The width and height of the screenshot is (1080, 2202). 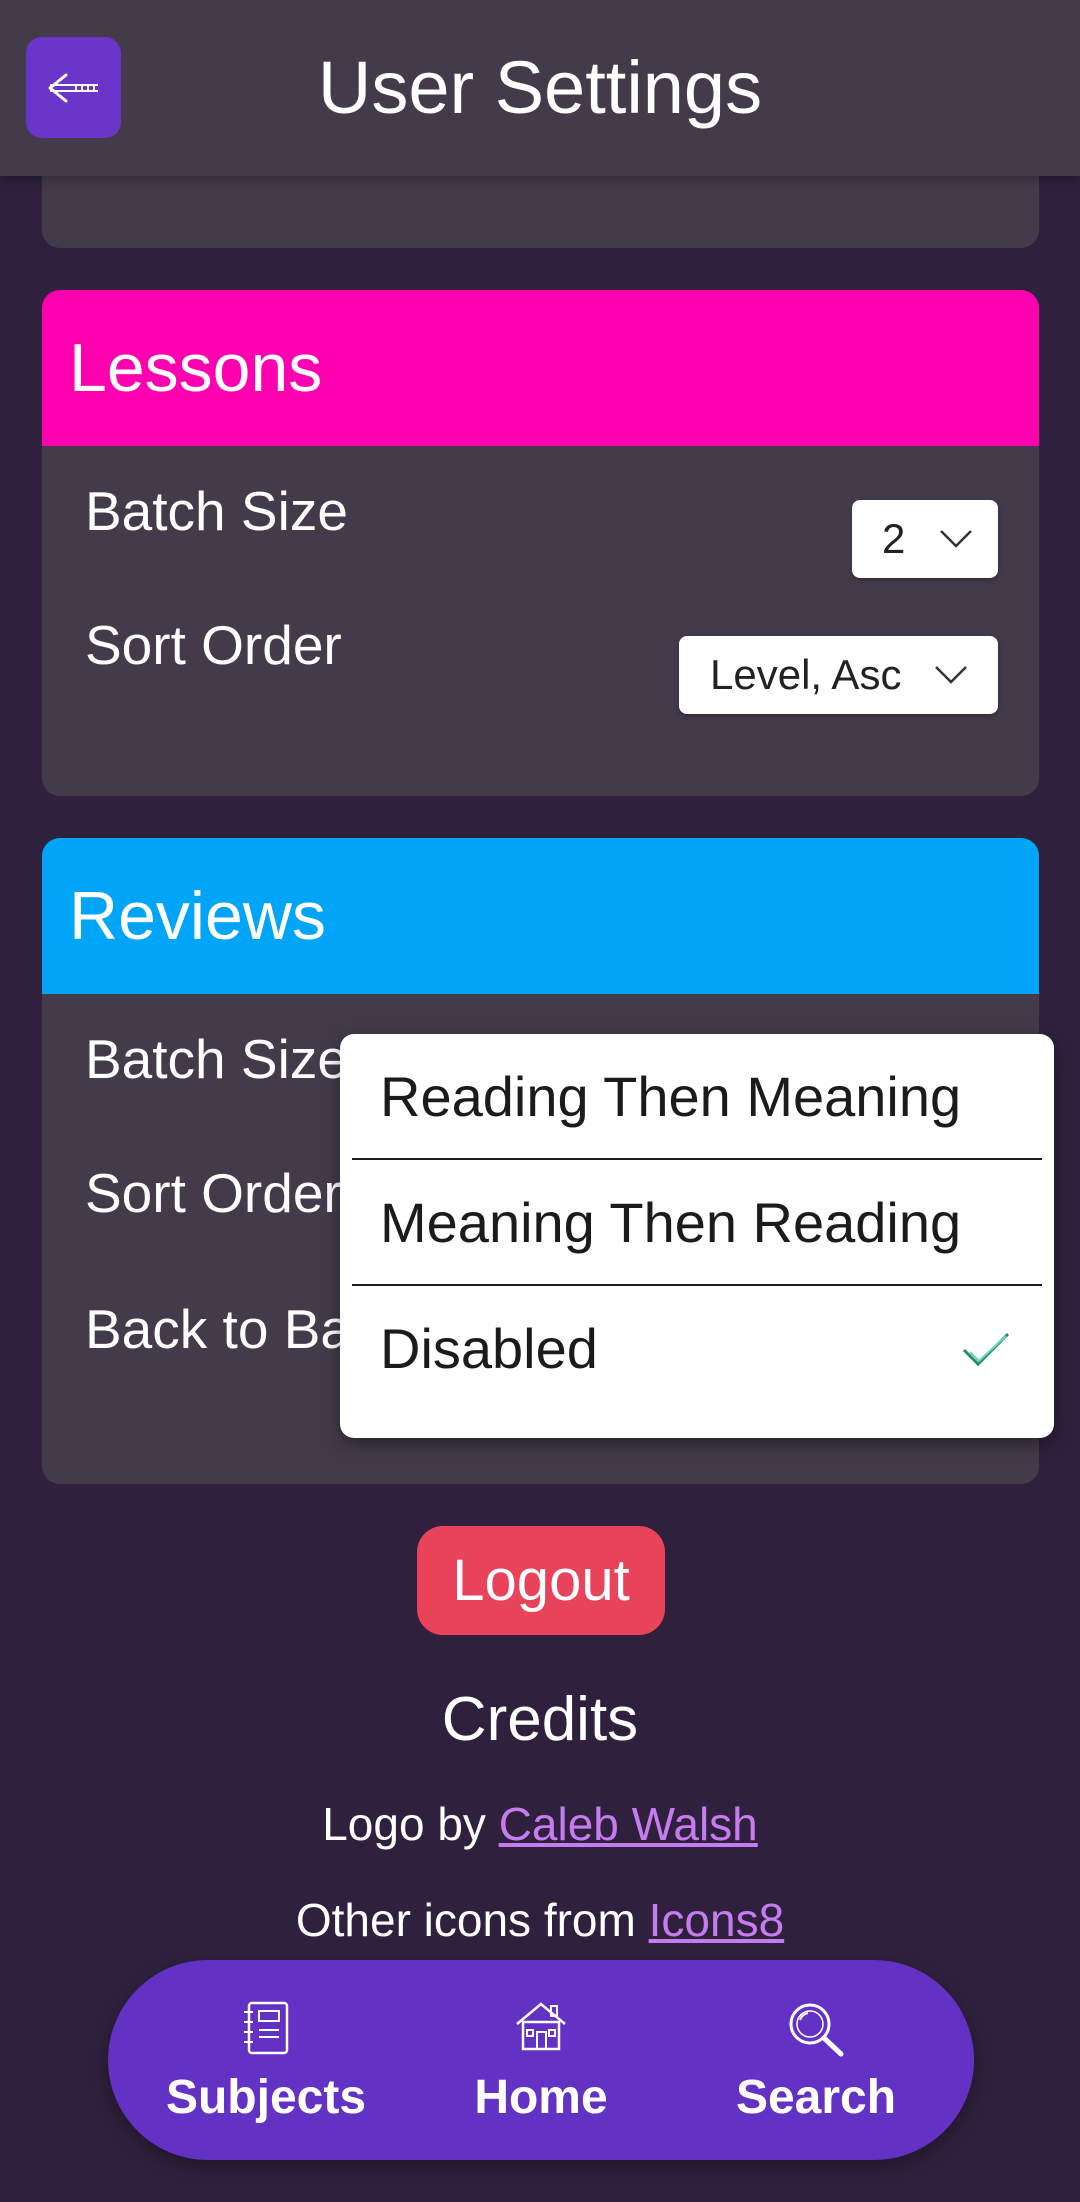 What do you see at coordinates (816, 2030) in the screenshot?
I see `search-icon` at bounding box center [816, 2030].